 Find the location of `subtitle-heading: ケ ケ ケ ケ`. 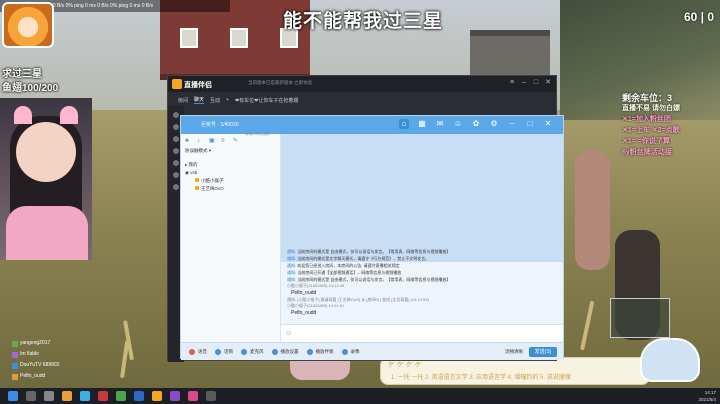

subtitle-heading: ケ ケ ケ ケ is located at coordinates (404, 365).